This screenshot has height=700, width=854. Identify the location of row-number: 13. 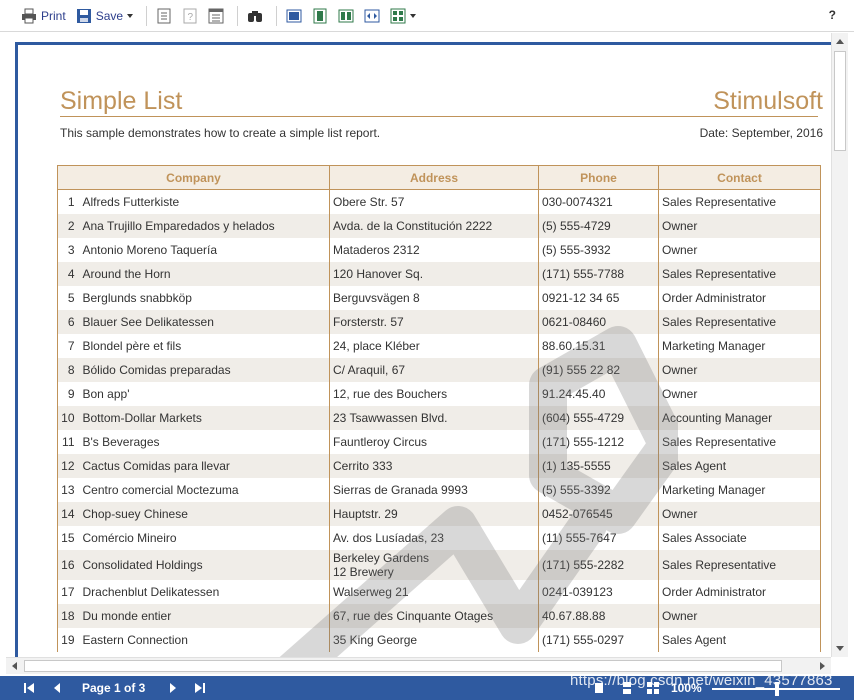
(68, 489).